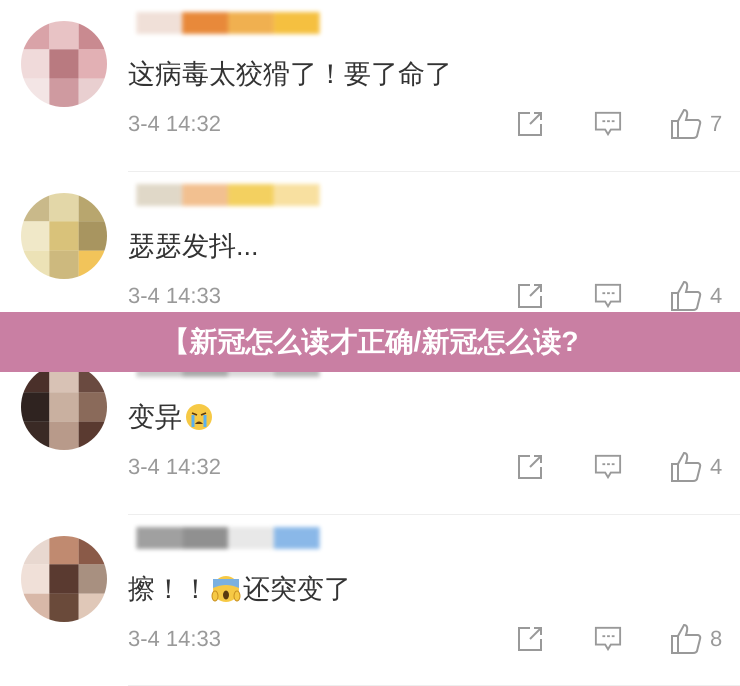 The image size is (740, 686). Describe the element at coordinates (434, 417) in the screenshot. I see `comment-text: 变异` at that location.